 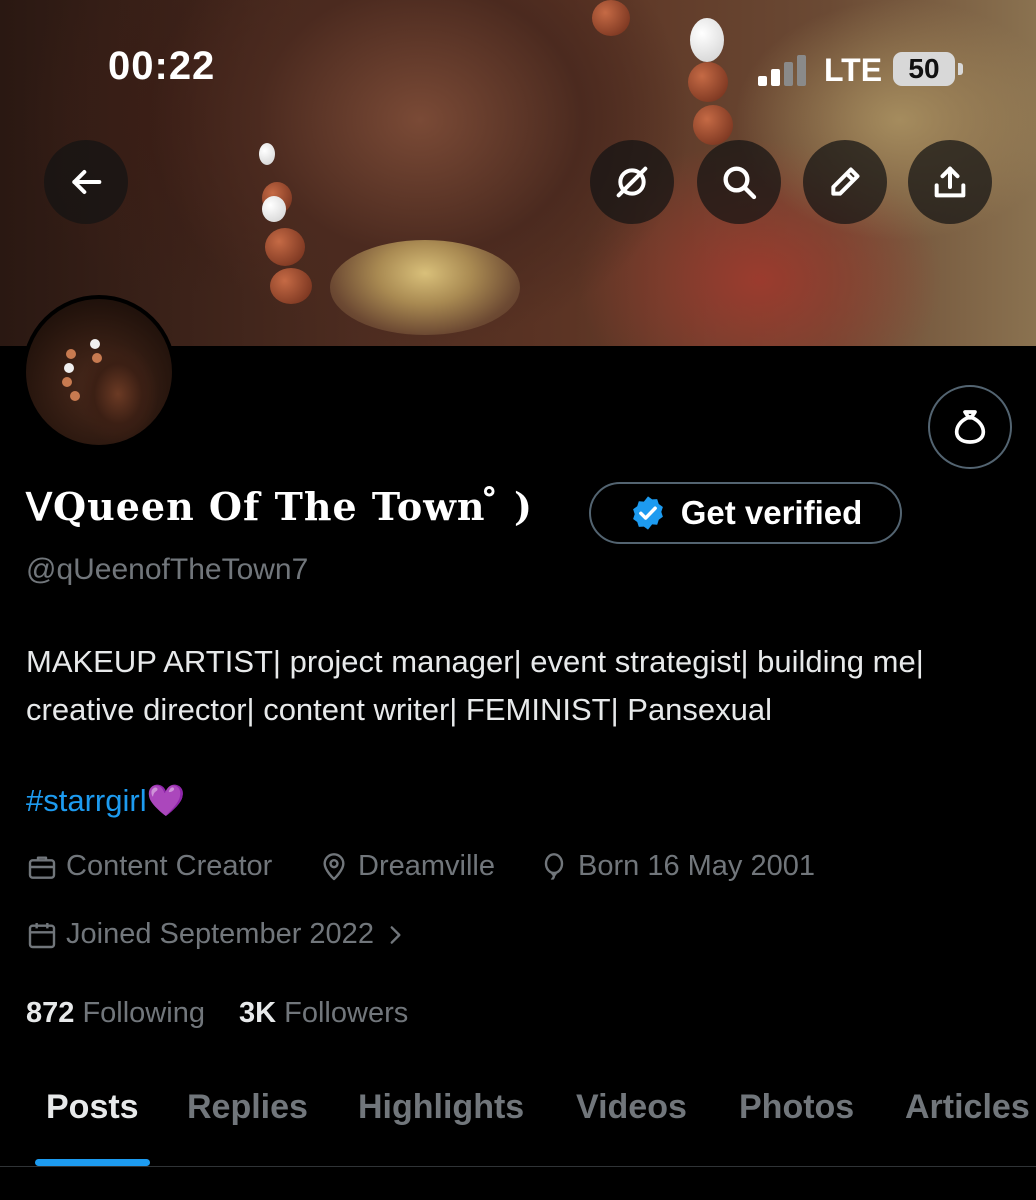 I want to click on briefcase-icon, so click(x=42, y=867).